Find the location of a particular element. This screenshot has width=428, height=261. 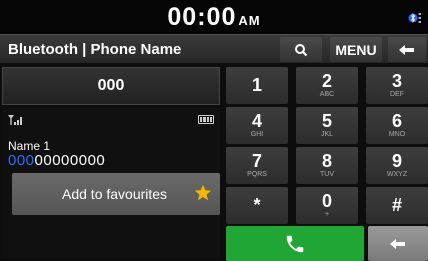

key-digit: 9 is located at coordinates (396, 160).